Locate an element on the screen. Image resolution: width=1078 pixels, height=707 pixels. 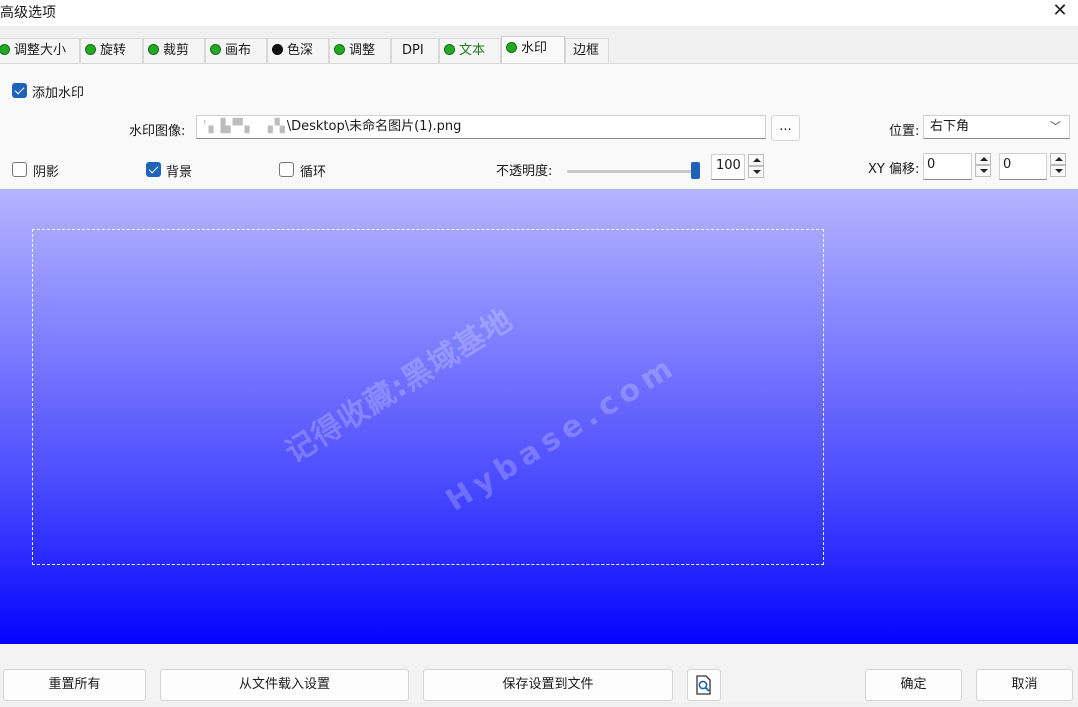
background-label: 背景 is located at coordinates (179, 172).